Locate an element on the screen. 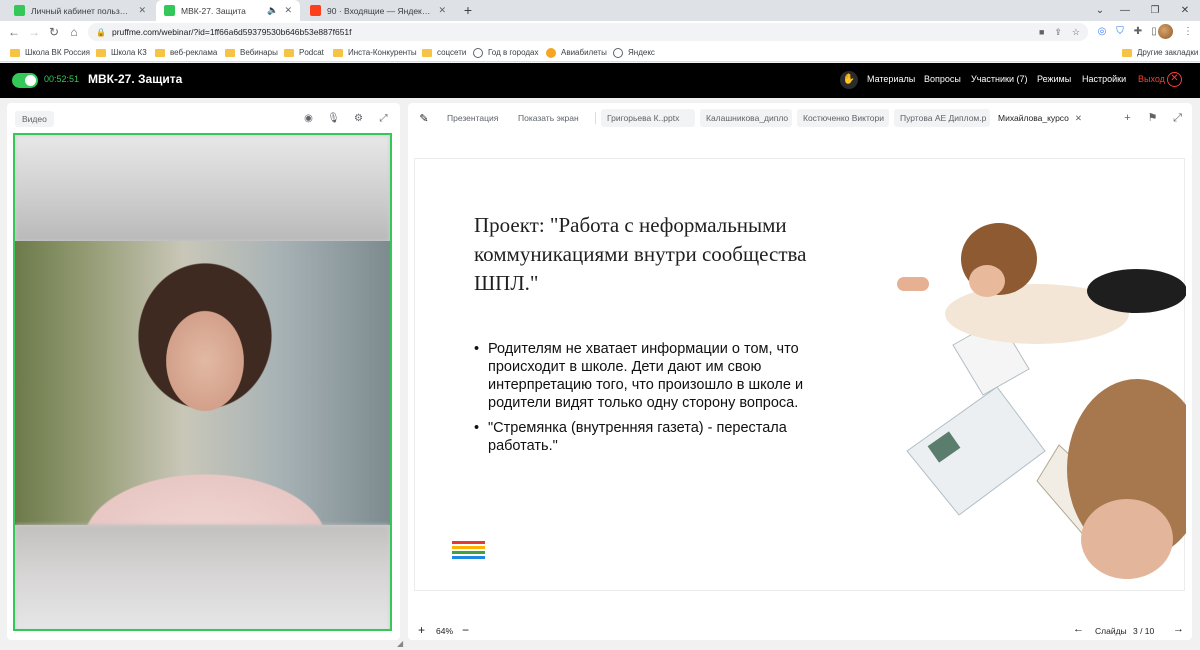 This screenshot has width=1200, height=650. bookmark-item: Вебинары is located at coordinates (251, 52).